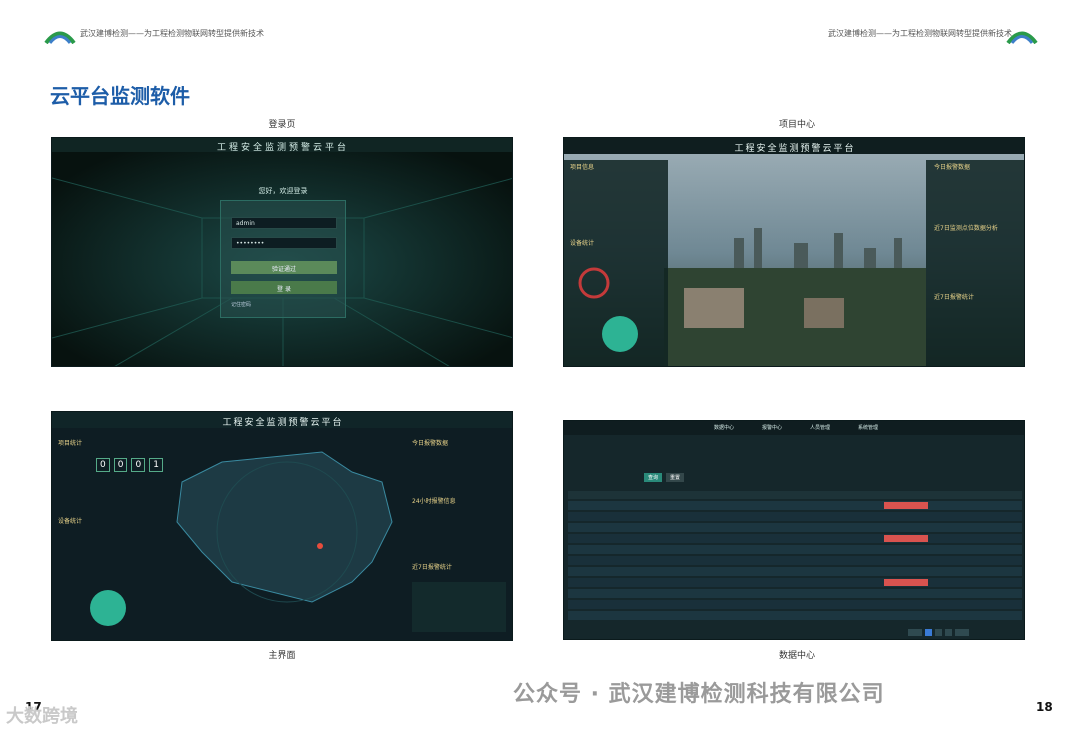  Describe the element at coordinates (60, 37) in the screenshot. I see `company-logo-left` at that location.